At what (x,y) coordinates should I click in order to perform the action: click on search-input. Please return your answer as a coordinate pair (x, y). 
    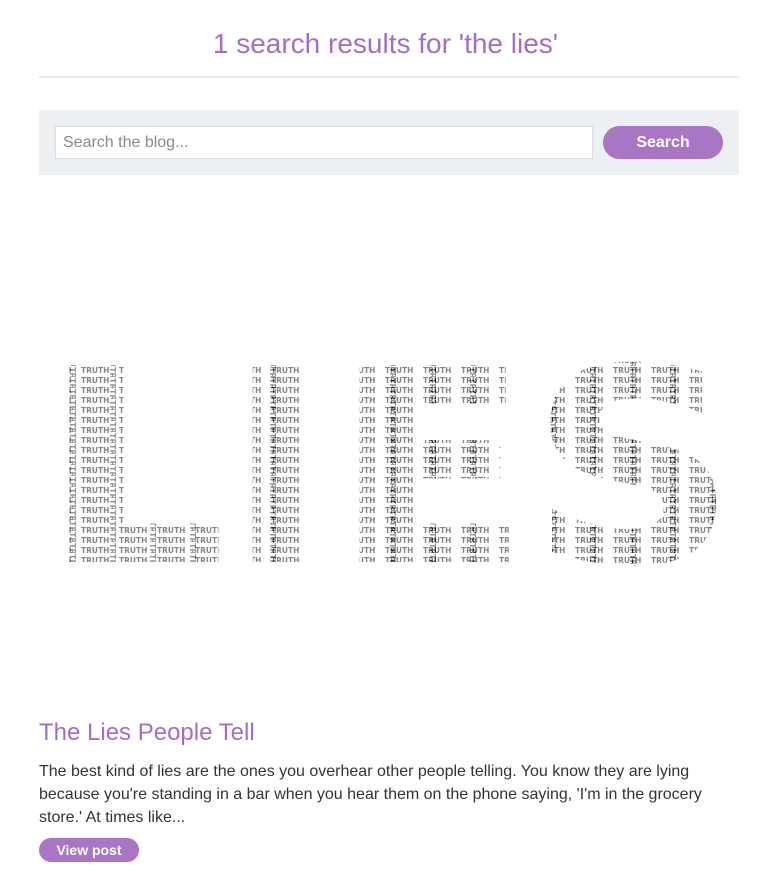
    Looking at the image, I should click on (324, 142).